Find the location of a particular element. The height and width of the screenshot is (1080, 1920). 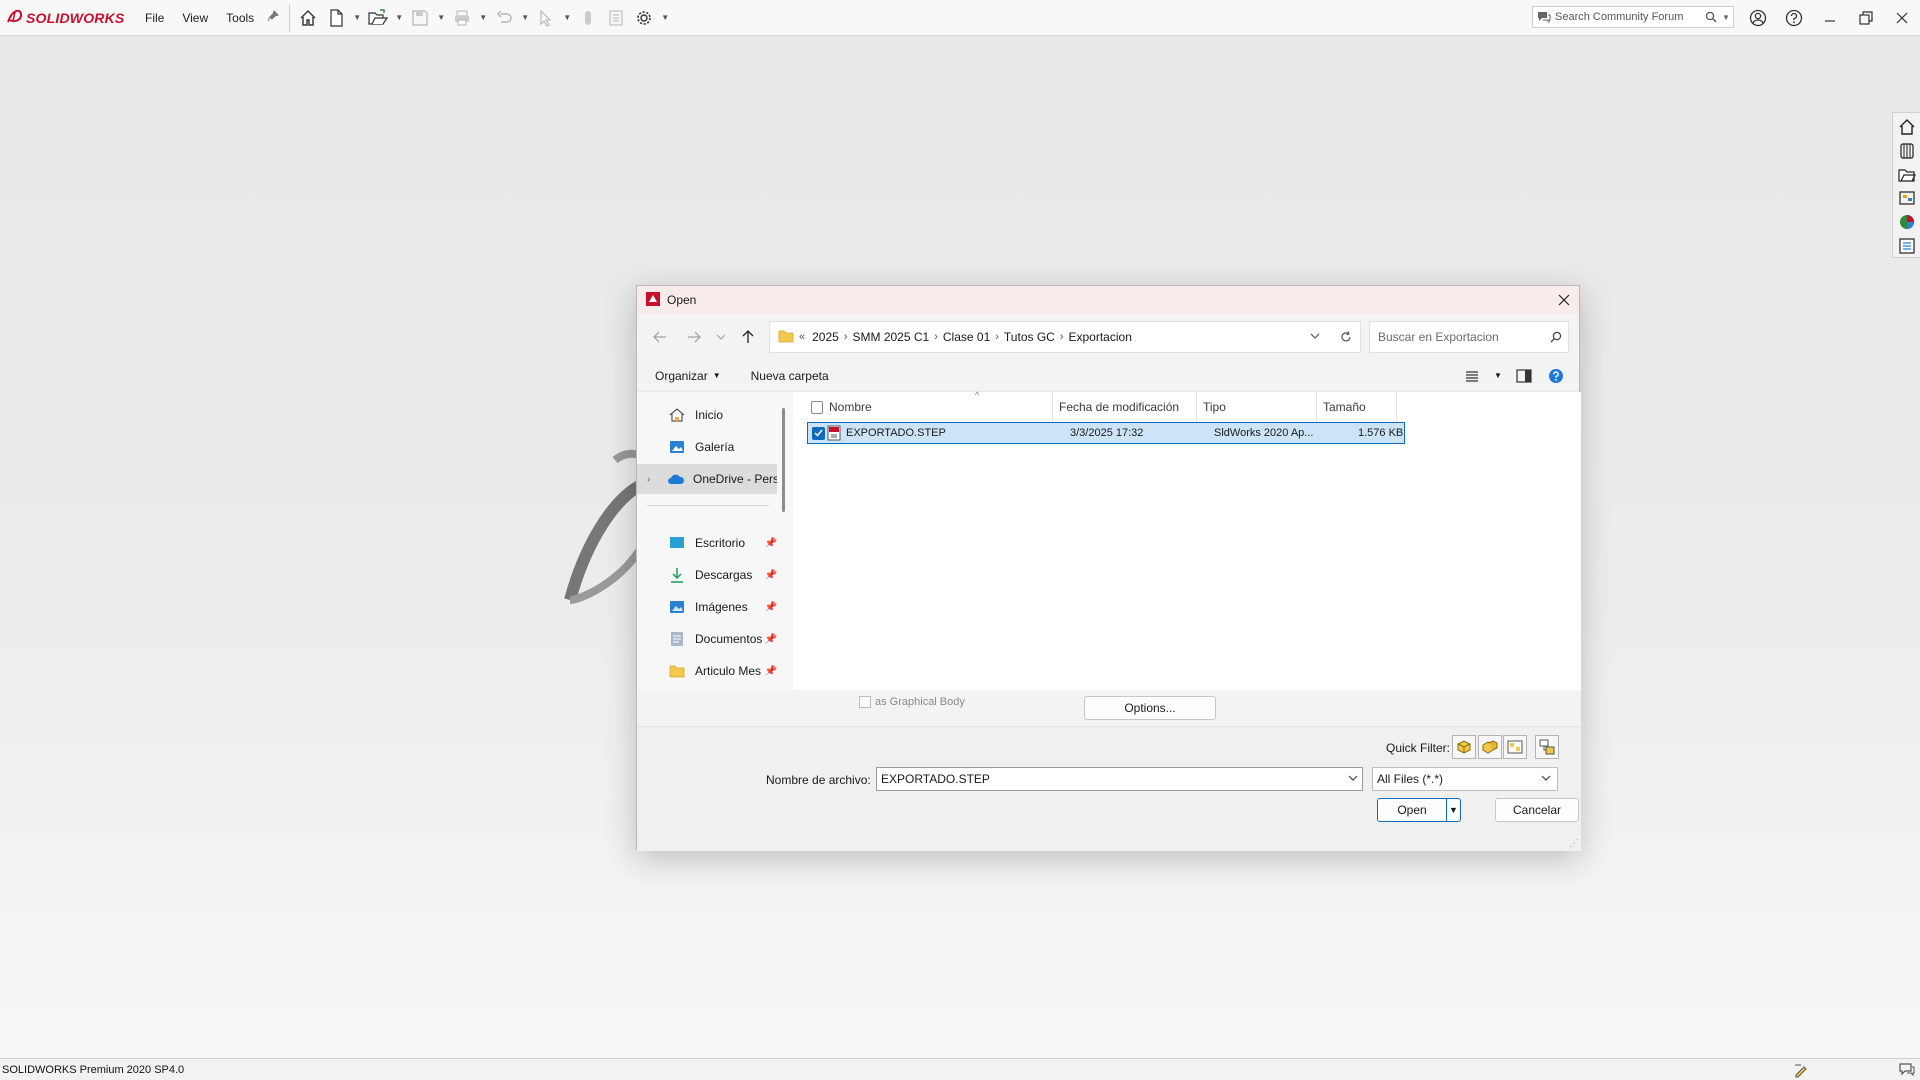

refresh-icon is located at coordinates (1345, 337).